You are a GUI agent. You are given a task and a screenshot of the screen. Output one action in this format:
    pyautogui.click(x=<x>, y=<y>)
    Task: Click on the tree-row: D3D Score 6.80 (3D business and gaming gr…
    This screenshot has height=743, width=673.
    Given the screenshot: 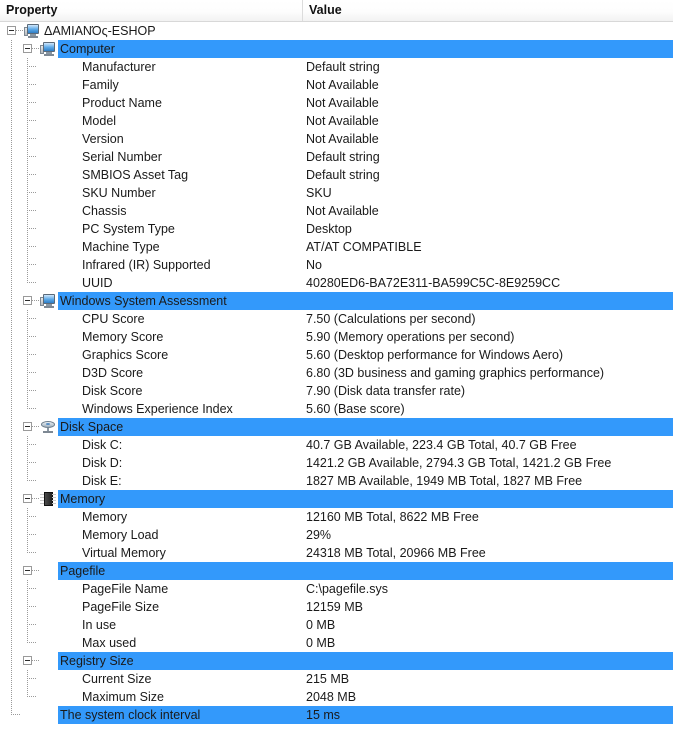 What is the action you would take?
    pyautogui.click(x=336, y=373)
    